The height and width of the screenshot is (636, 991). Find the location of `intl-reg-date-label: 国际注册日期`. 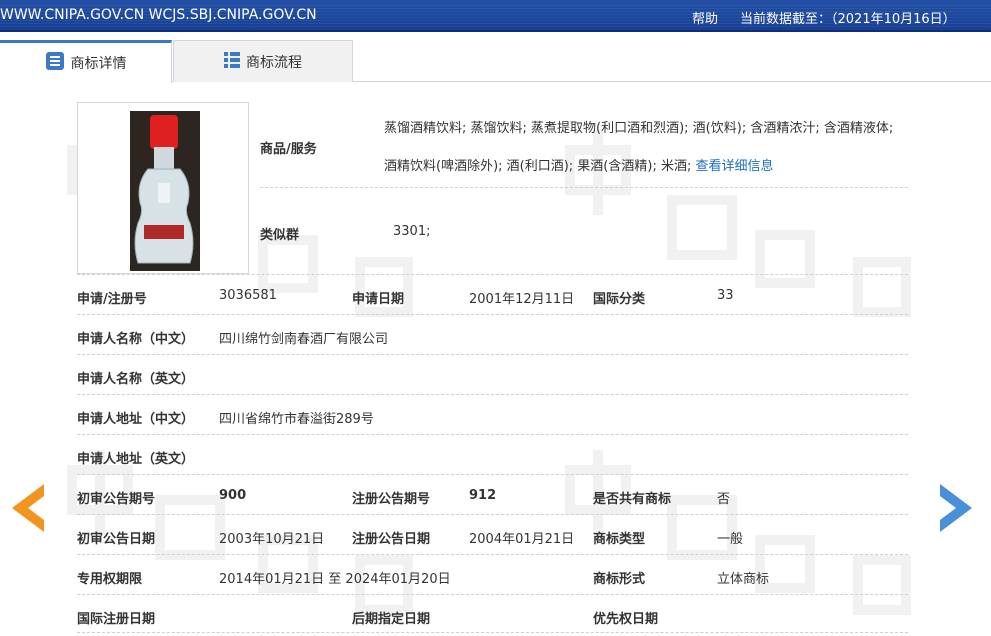

intl-reg-date-label: 国际注册日期 is located at coordinates (116, 619).